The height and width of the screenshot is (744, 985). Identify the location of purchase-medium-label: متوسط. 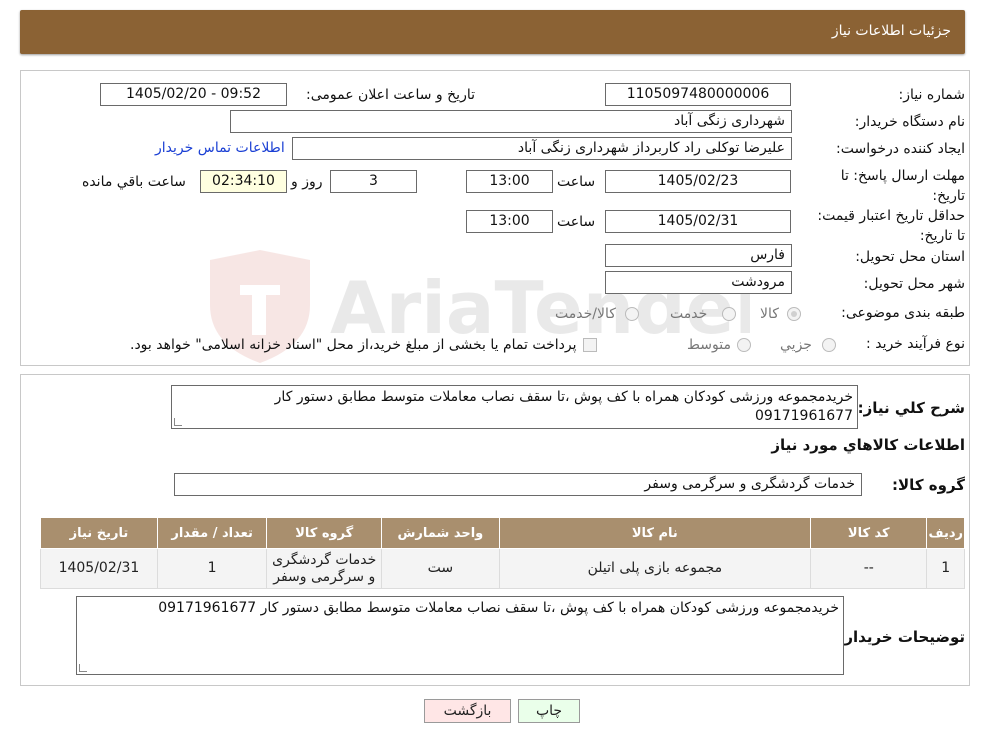
(709, 345).